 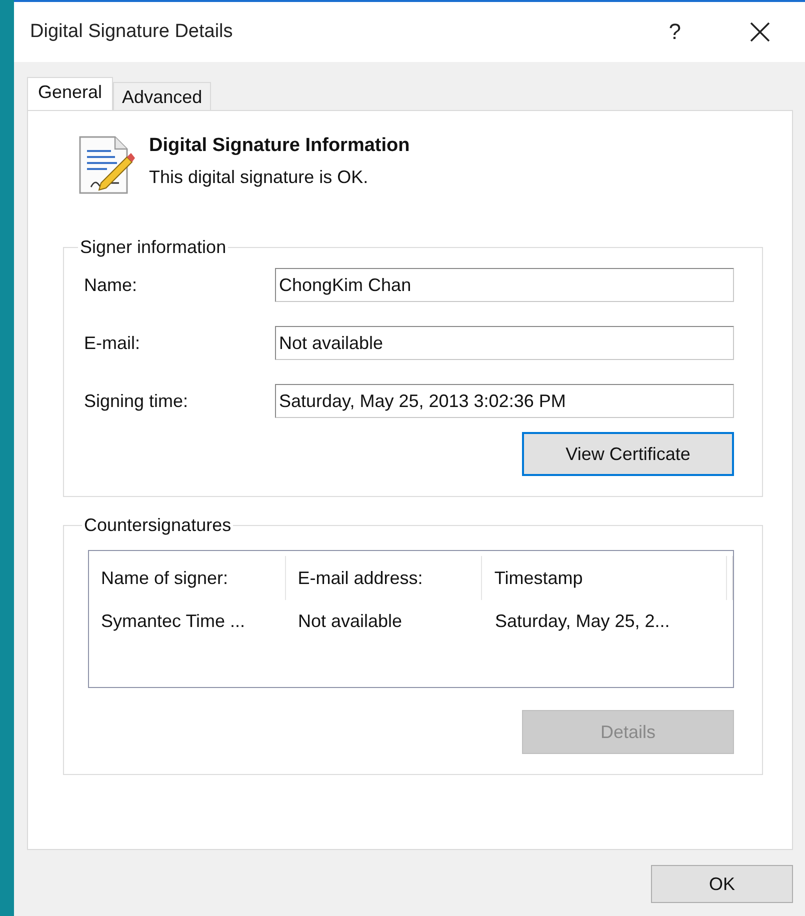 I want to click on status-text: This digital signature is OK., so click(x=259, y=177).